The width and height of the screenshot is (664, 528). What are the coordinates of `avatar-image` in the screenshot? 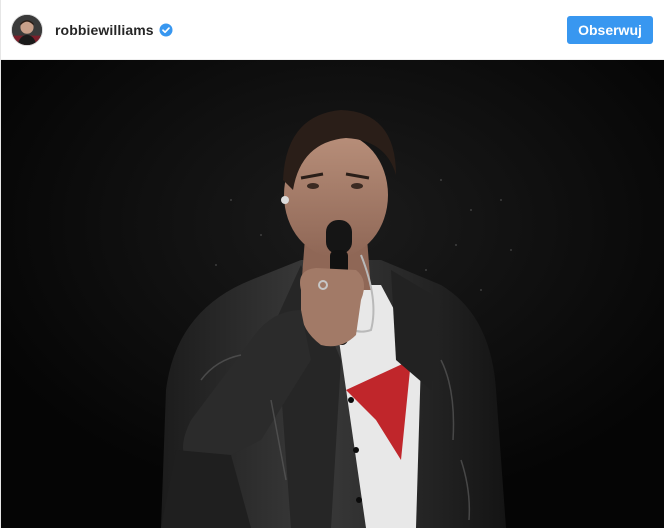 It's located at (27, 29).